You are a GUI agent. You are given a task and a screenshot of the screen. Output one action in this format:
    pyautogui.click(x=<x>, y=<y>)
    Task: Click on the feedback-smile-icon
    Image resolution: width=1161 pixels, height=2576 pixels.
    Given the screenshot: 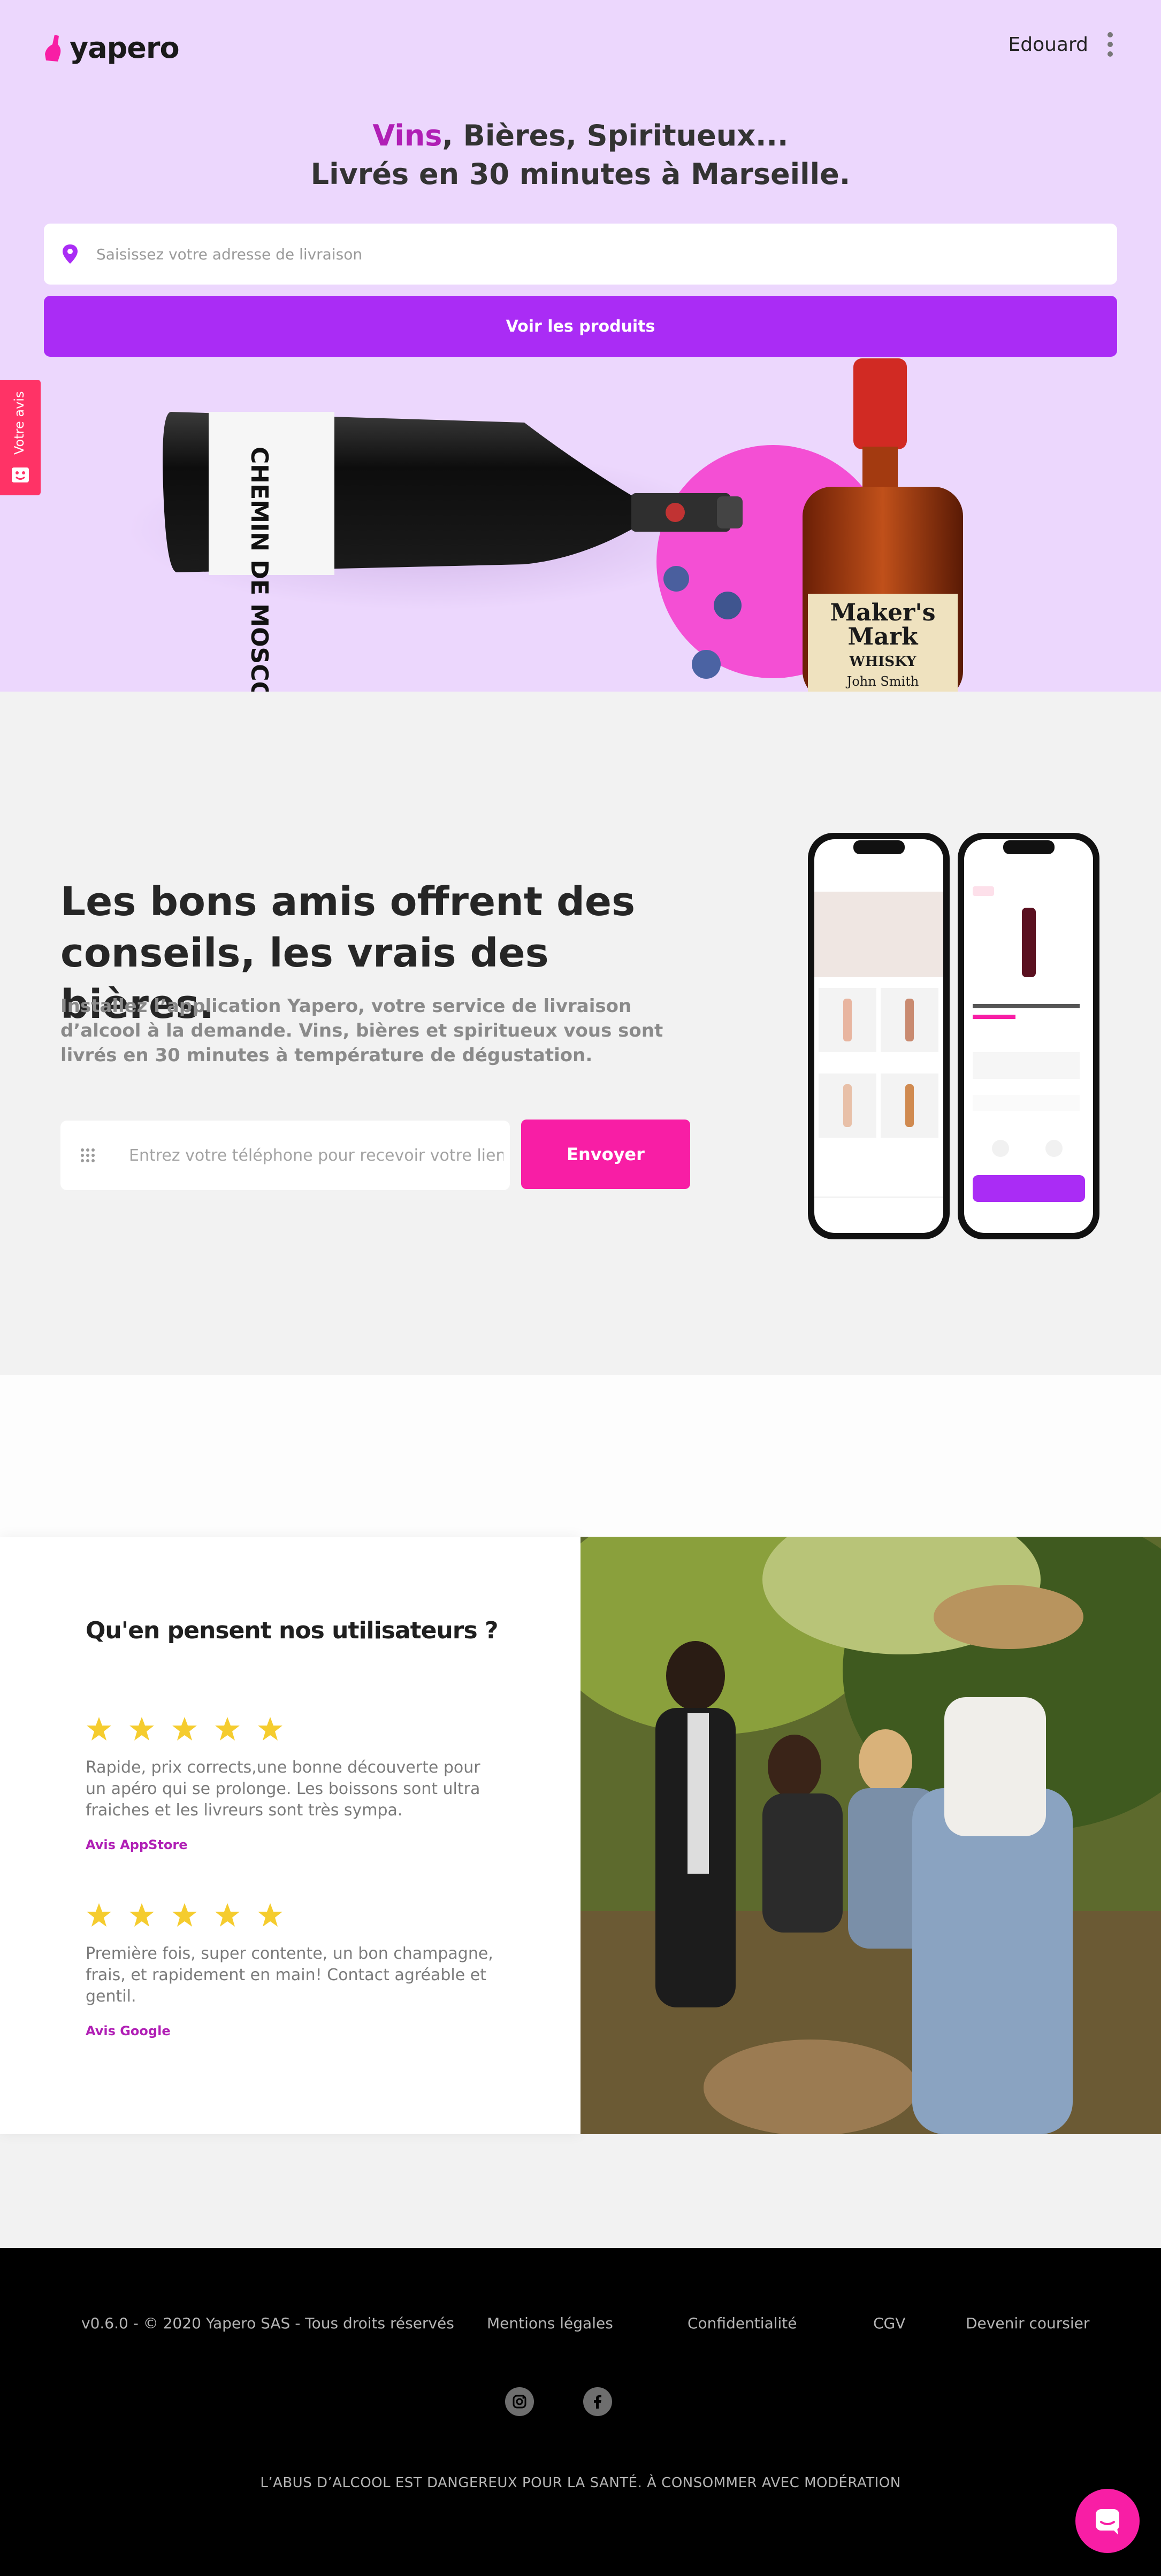 What is the action you would take?
    pyautogui.click(x=21, y=474)
    